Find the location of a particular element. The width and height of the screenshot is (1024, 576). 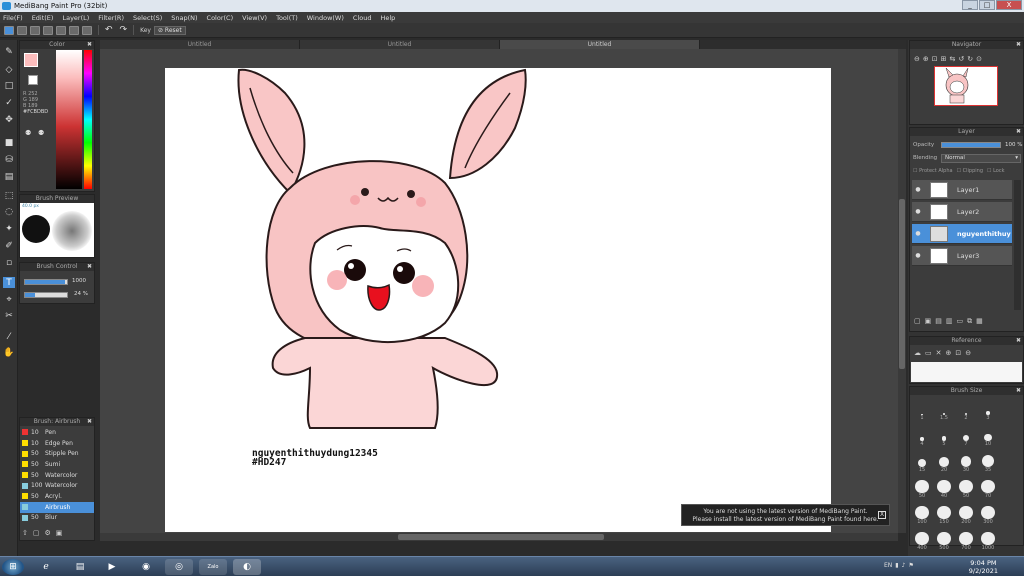

file-explorer-icon: ▤ is located at coordinates (80, 567).